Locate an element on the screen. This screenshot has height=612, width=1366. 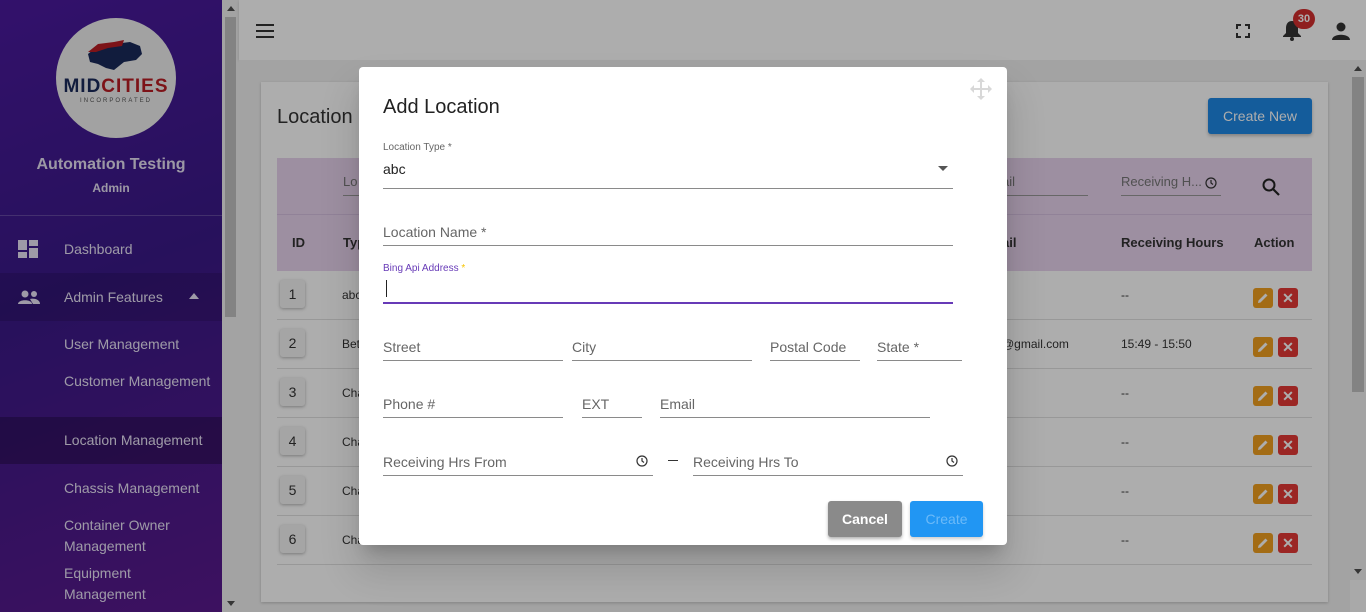
phone-placeholder: Phone # is located at coordinates (409, 404).